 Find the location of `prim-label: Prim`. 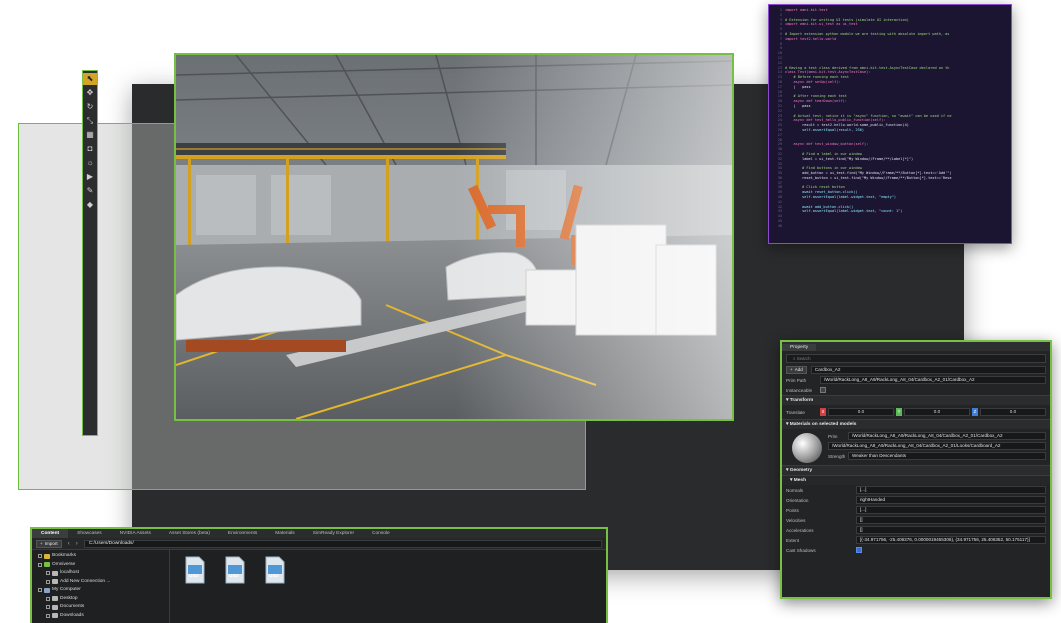

prim-label: Prim is located at coordinates (833, 436).